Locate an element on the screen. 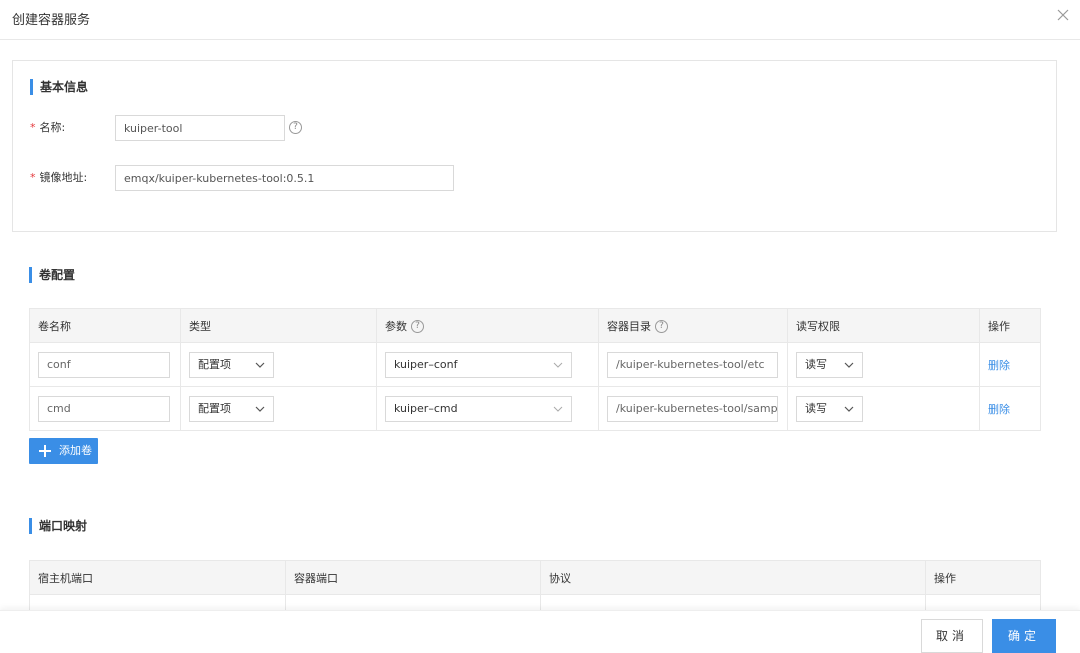  plus-icon is located at coordinates (45, 451).